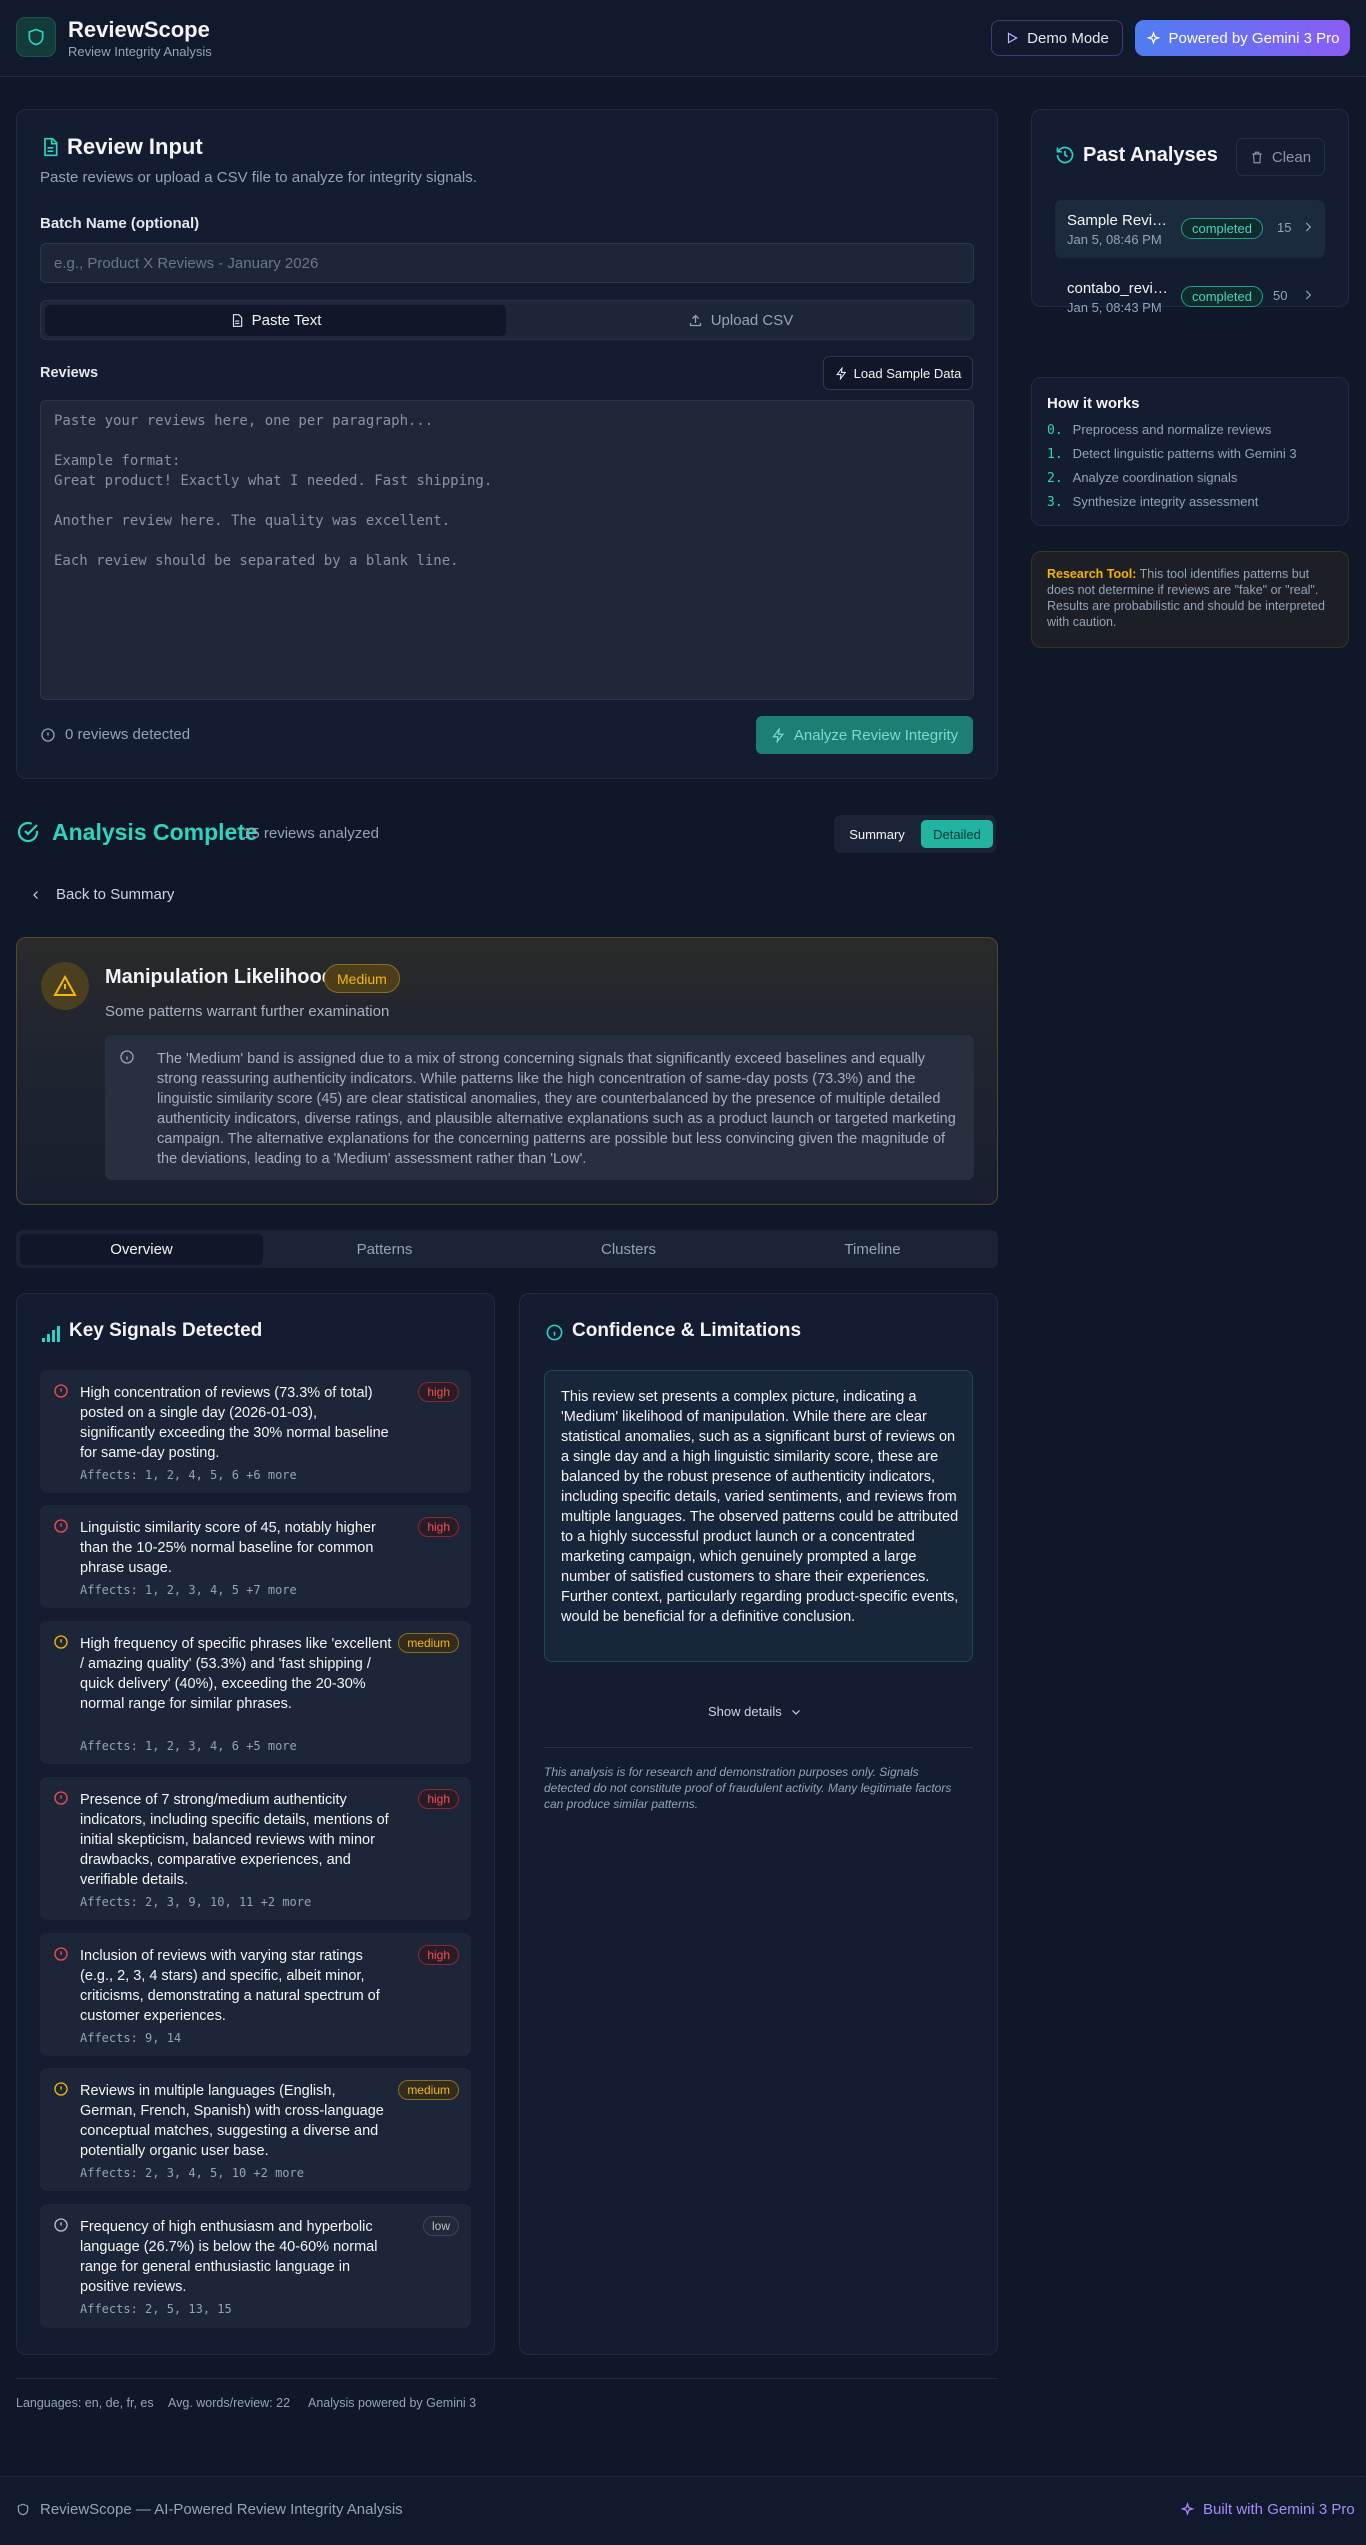 This screenshot has height=2545, width=1366. I want to click on status-badge: completed, so click(1222, 228).